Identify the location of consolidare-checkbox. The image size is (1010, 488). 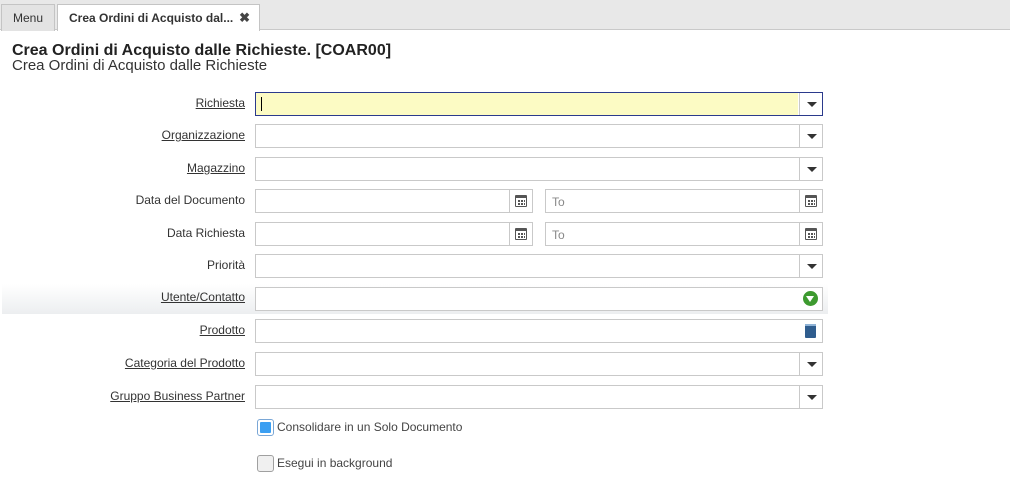
(265, 427).